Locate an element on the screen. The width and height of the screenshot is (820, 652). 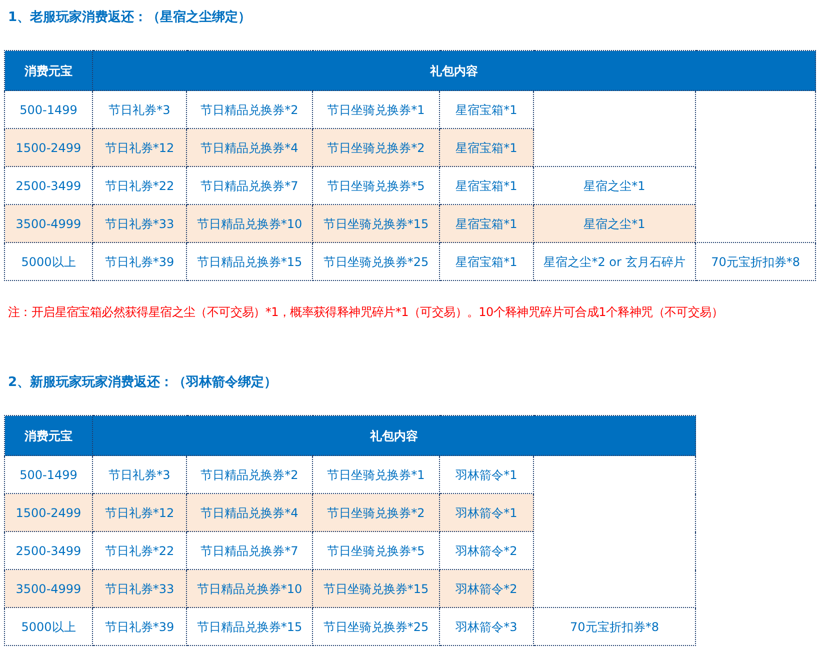
note-text: 注：开启星宿宝箱必然获得星宿之尘（不可交易）*1，概率获得释神咒碎片*1（可交易）。10个释神咒碎片可合成1个释神咒（不可交易） is located at coordinates (365, 312).